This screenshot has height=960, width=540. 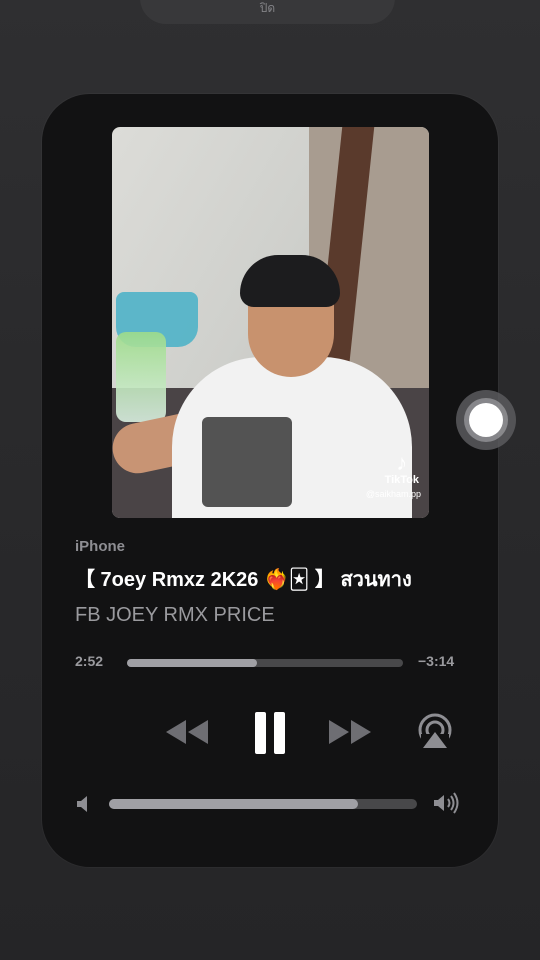 I want to click on tiktok-icon: ♪, so click(x=402, y=462).